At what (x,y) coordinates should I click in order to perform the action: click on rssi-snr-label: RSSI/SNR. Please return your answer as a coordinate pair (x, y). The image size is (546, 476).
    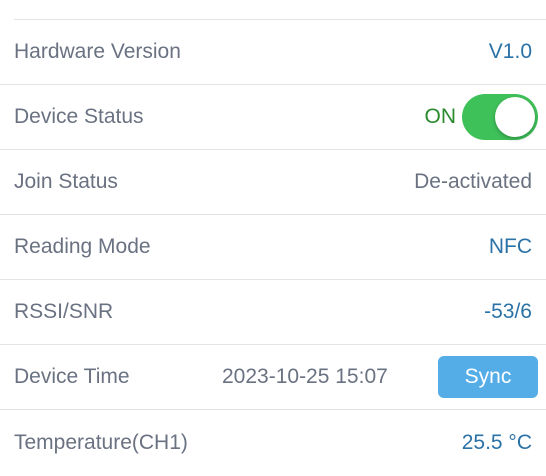
    Looking at the image, I should click on (64, 311).